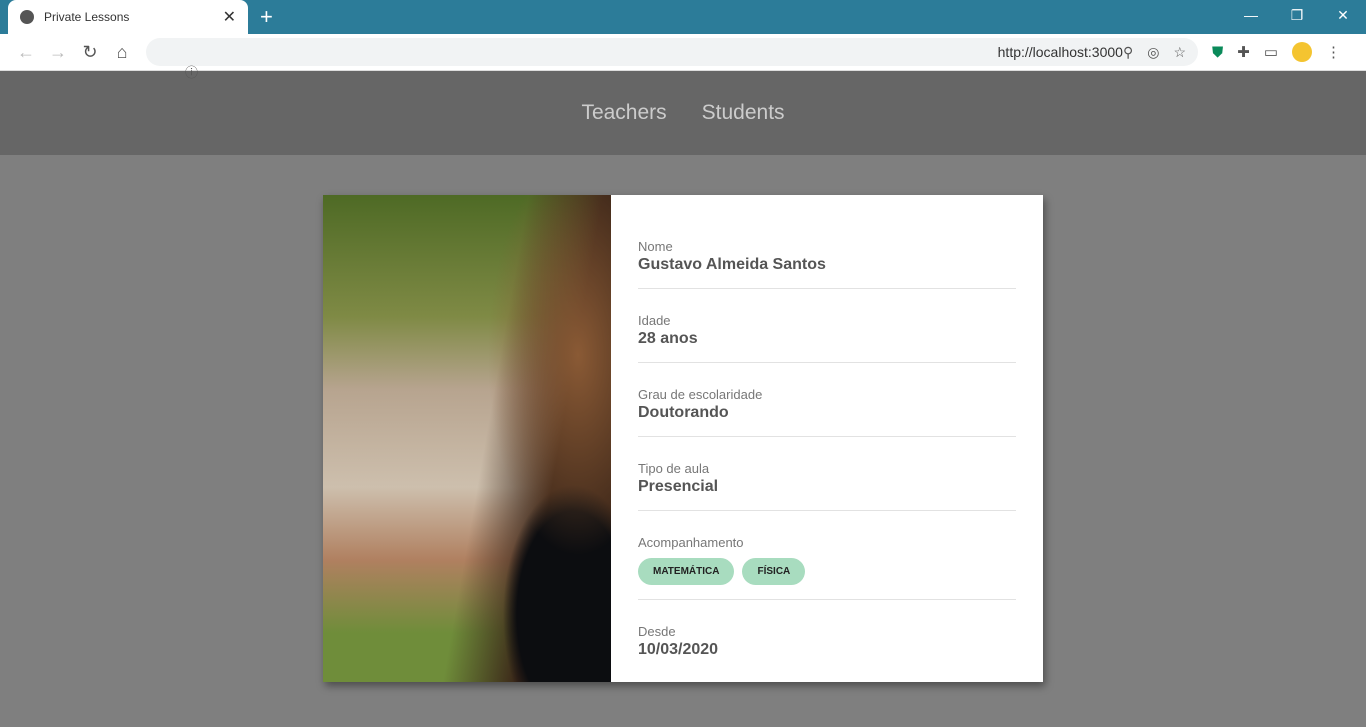 The image size is (1366, 727). What do you see at coordinates (827, 326) in the screenshot?
I see `field-age: Idade 28 anos` at bounding box center [827, 326].